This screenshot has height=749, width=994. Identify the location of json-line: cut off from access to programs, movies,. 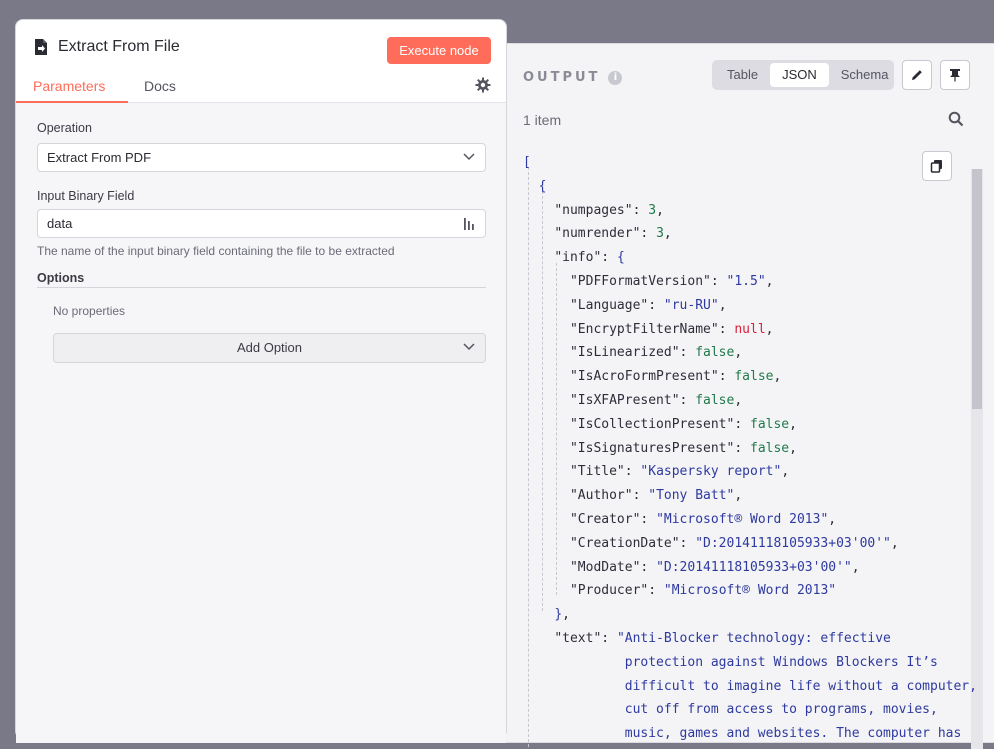
(743, 710).